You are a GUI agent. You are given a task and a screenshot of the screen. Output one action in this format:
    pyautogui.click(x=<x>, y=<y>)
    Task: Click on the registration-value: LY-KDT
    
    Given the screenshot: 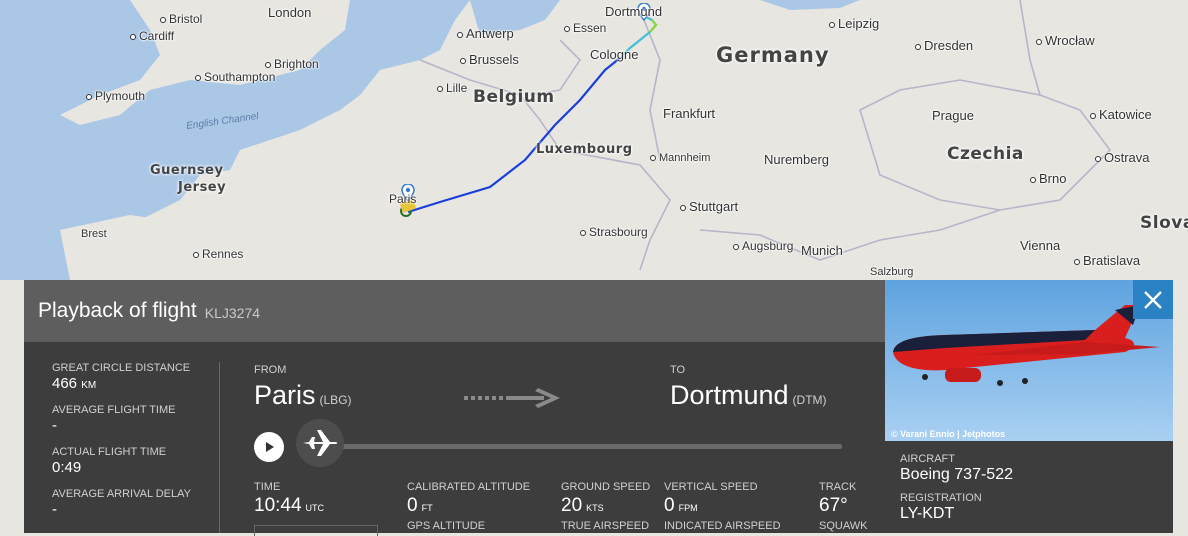 What is the action you would take?
    pyautogui.click(x=927, y=513)
    